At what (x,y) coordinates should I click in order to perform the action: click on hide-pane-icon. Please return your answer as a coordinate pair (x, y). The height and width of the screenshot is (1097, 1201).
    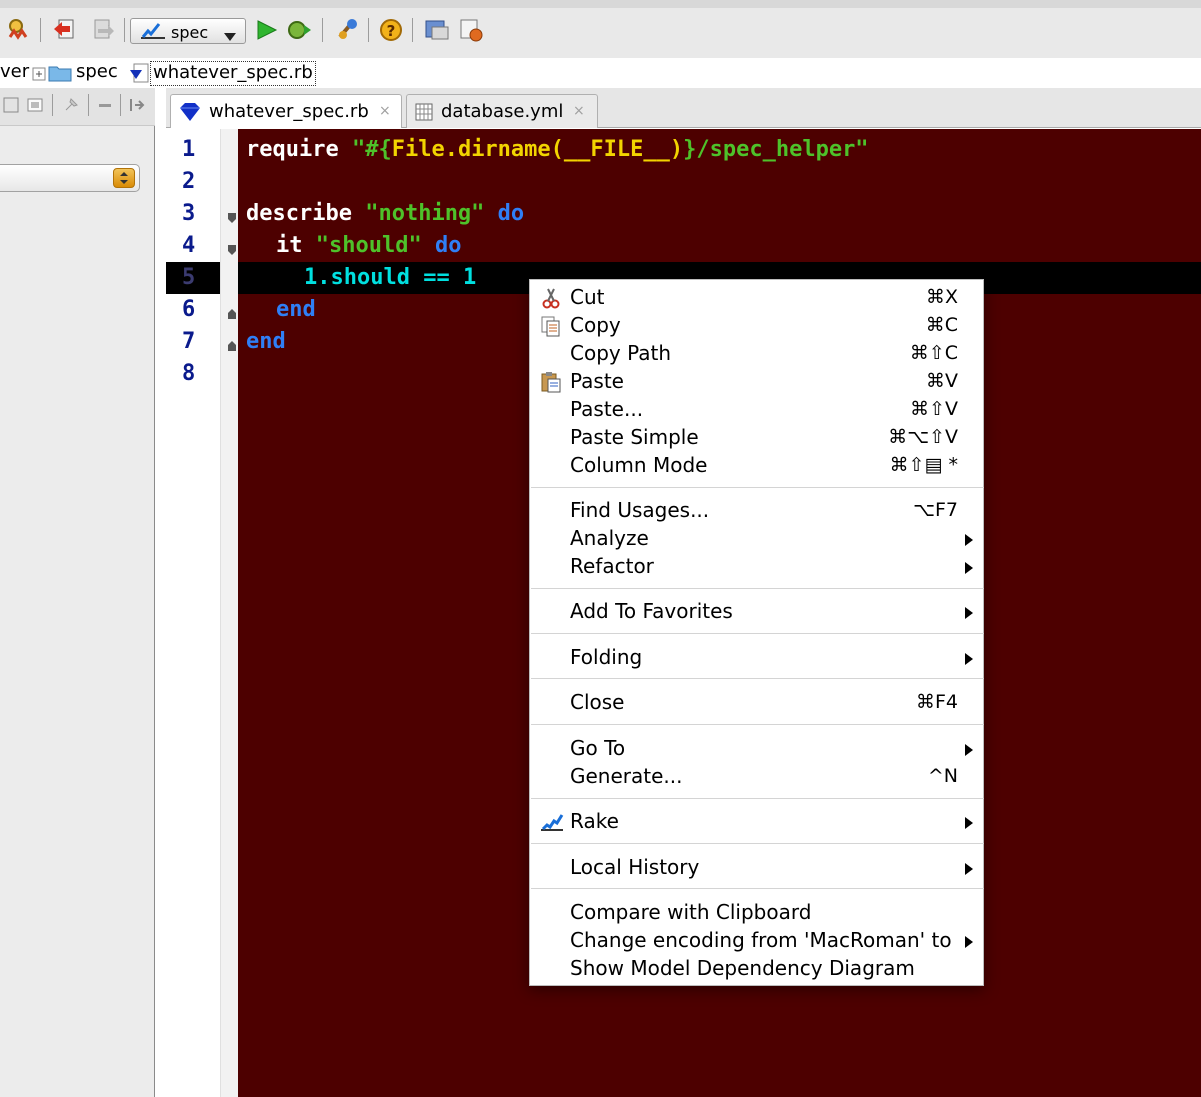
    Looking at the image, I should click on (137, 105).